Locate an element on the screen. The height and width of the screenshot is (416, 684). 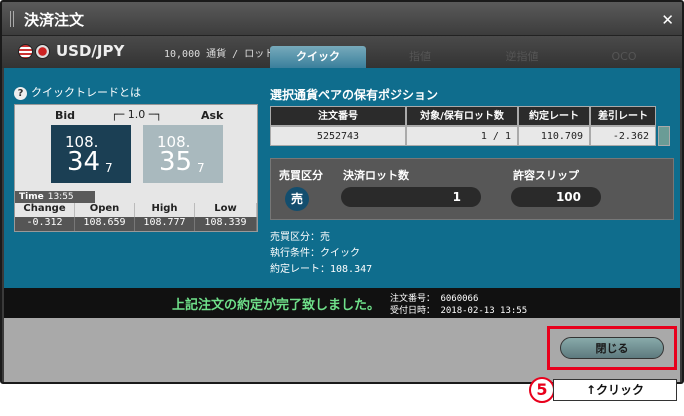
quick-trade-help-label: クイックトレードとは is located at coordinates (86, 92).